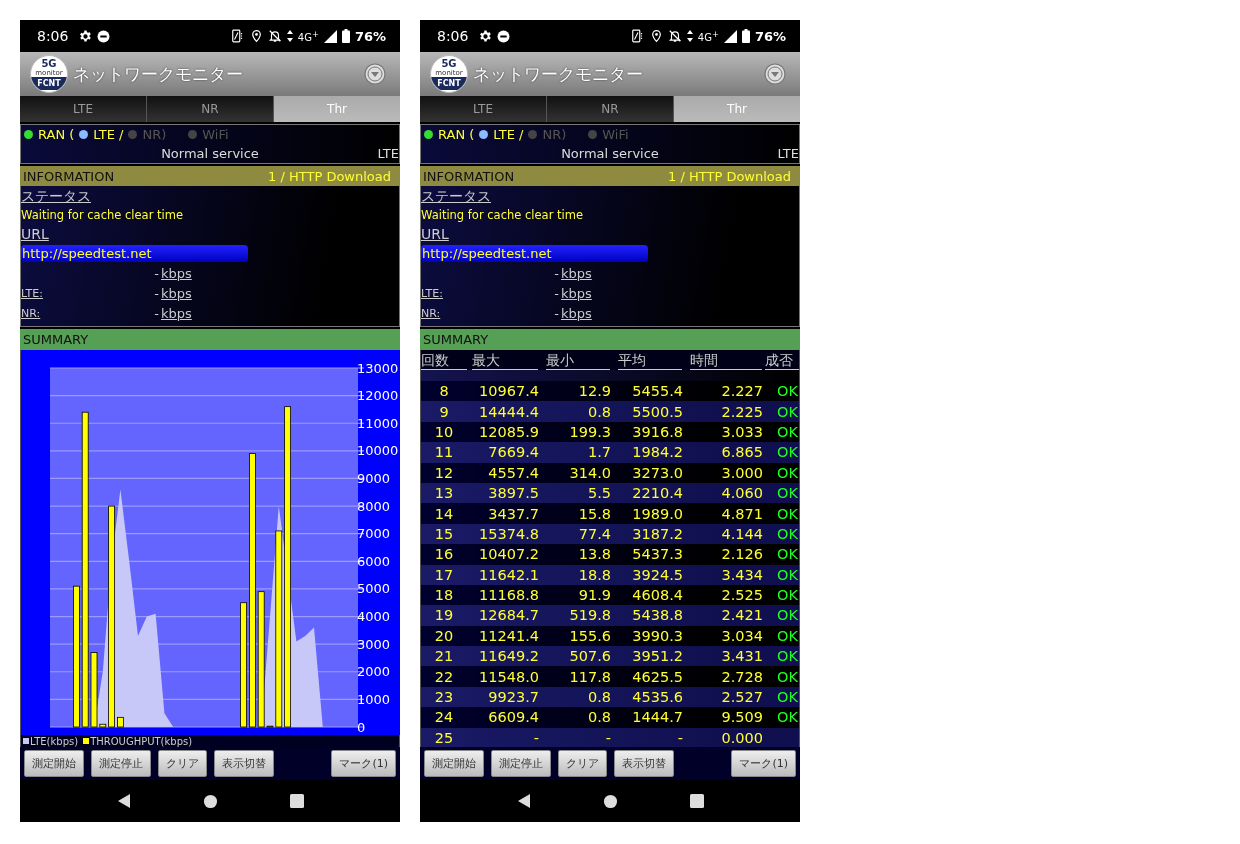  Describe the element at coordinates (374, 699) in the screenshot. I see `axis-label: 1000` at that location.